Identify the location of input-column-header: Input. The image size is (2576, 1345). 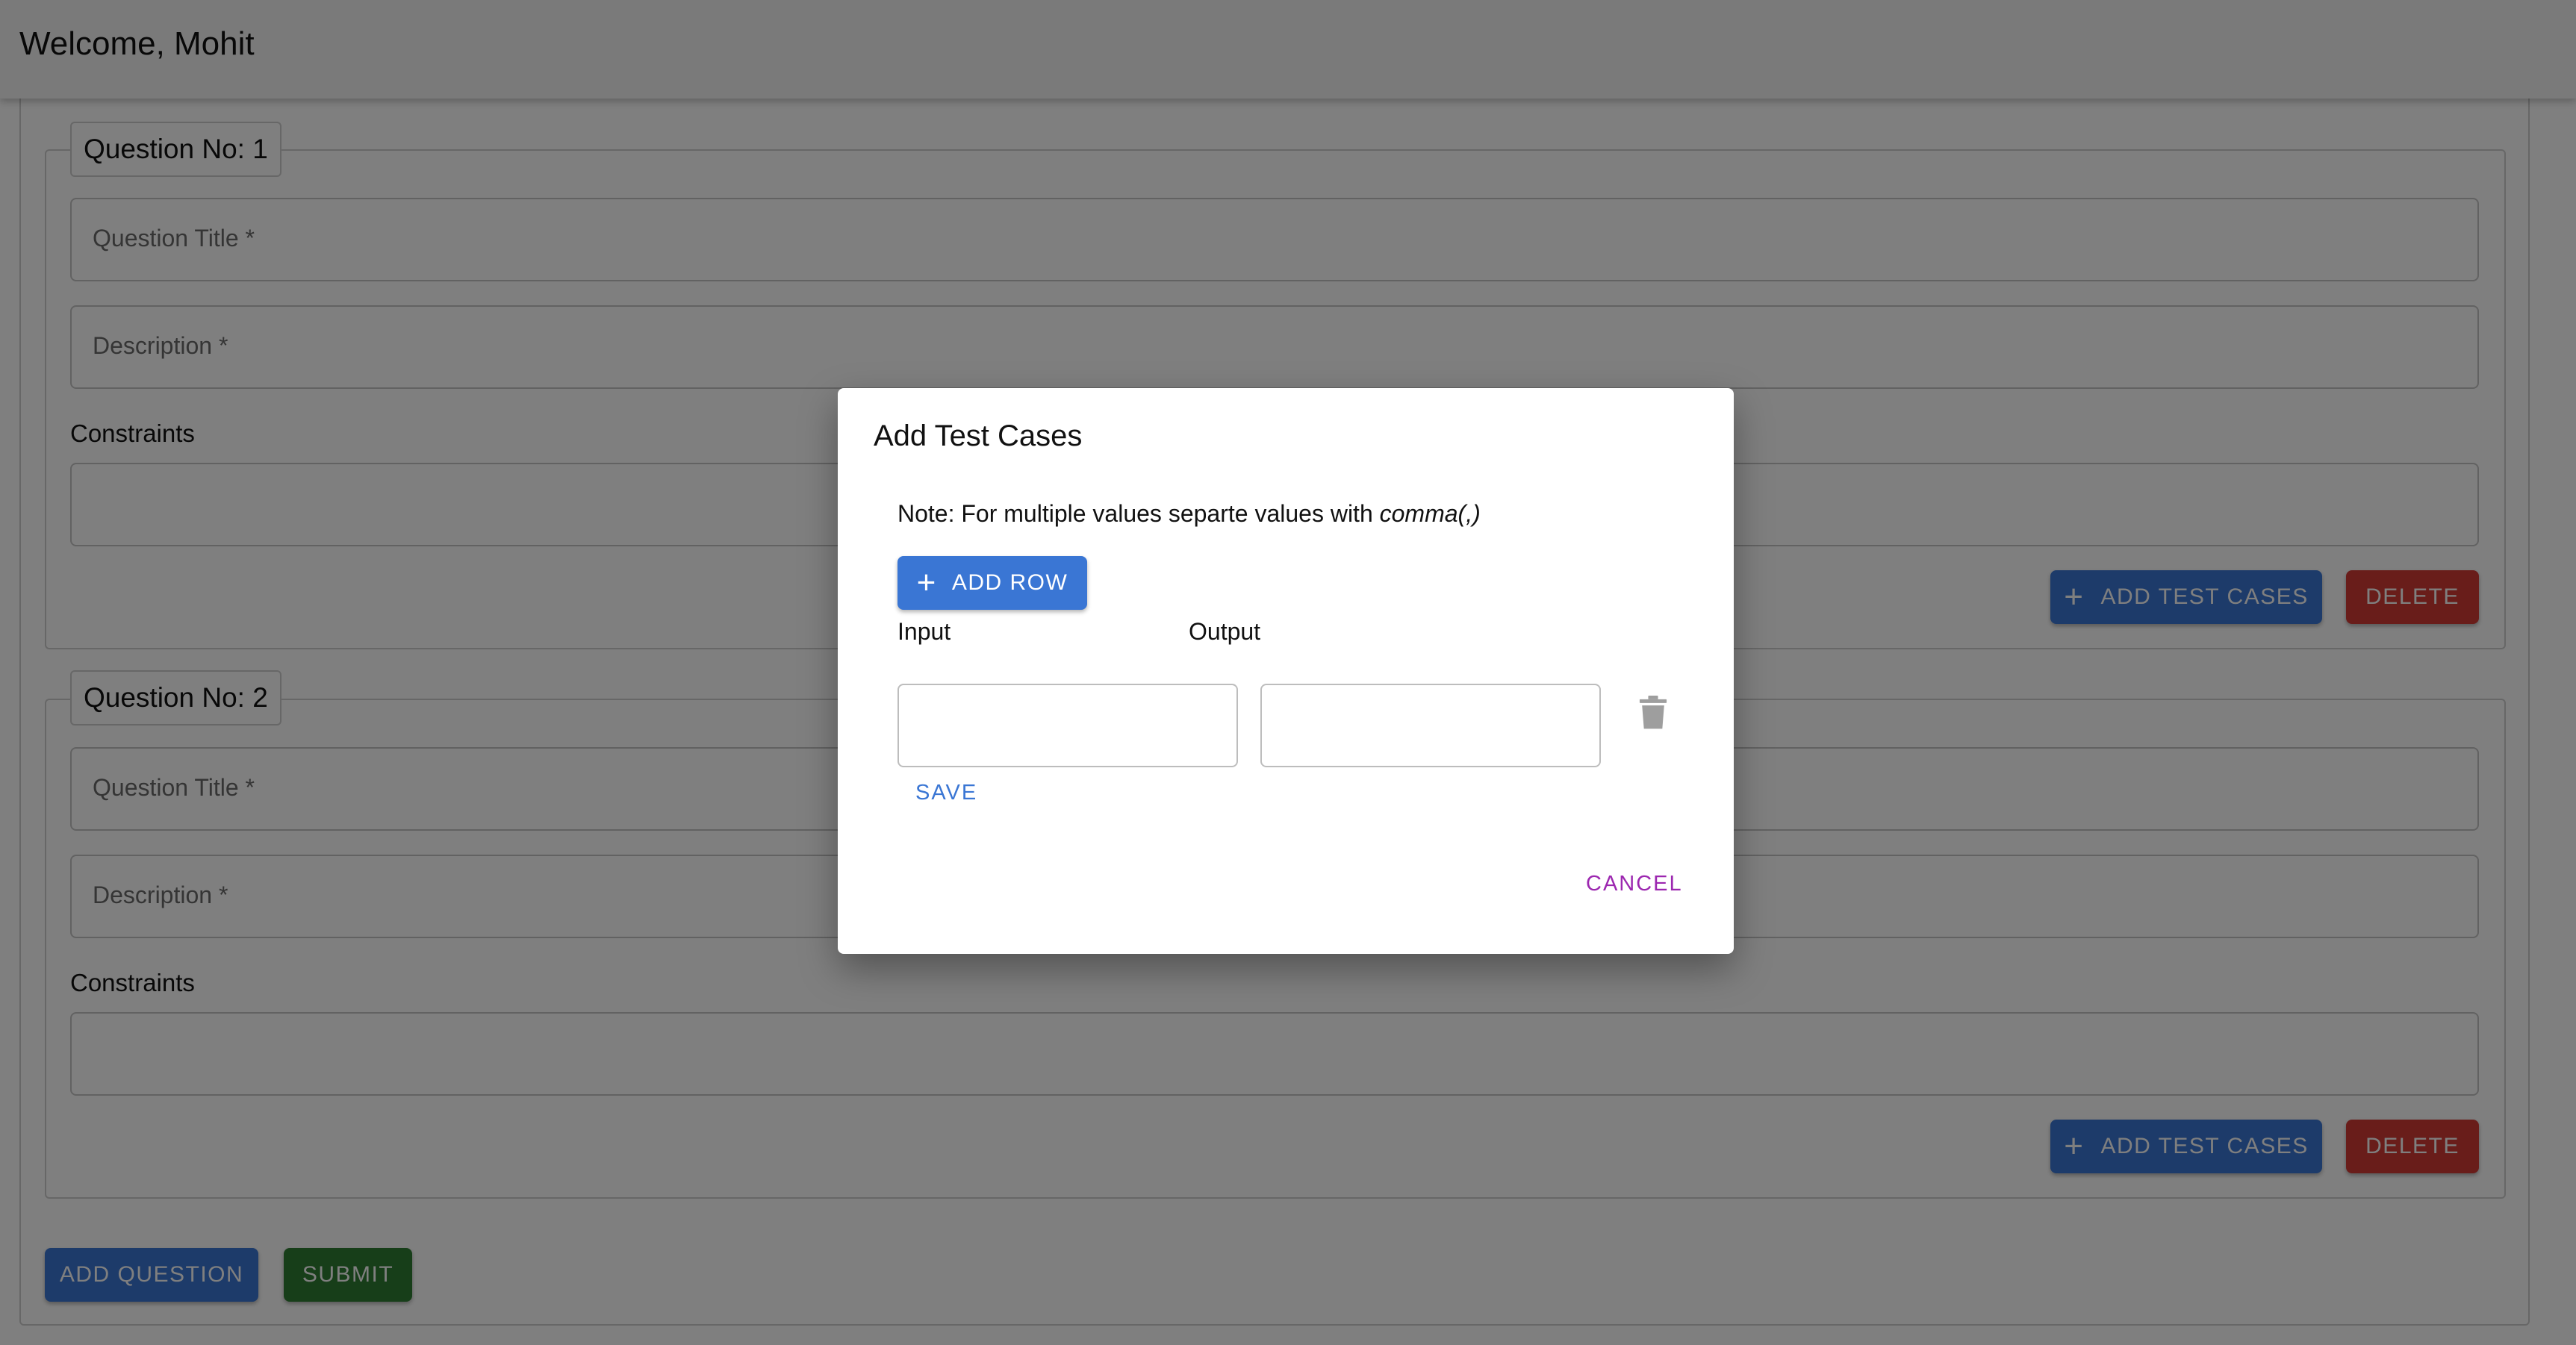
(924, 631).